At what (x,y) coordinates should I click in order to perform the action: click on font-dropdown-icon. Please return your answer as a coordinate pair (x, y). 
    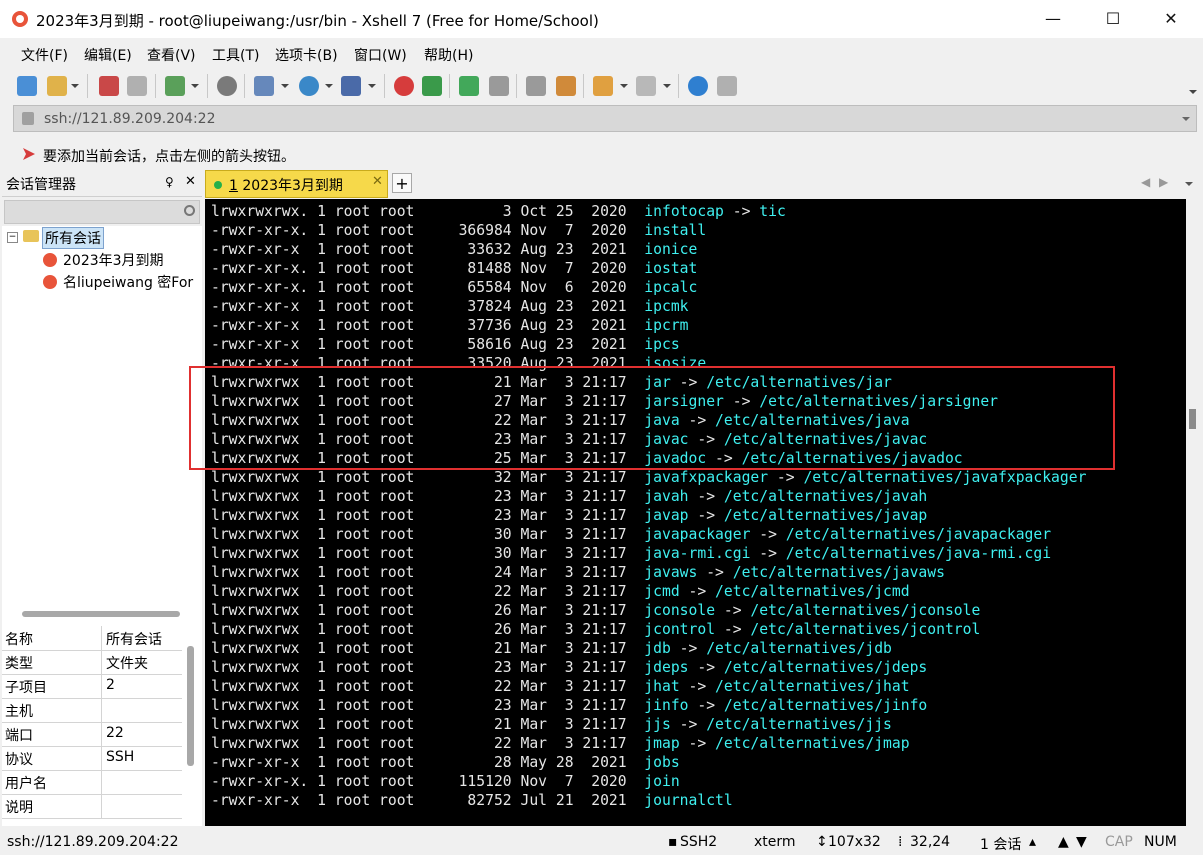
    Looking at the image, I should click on (372, 86).